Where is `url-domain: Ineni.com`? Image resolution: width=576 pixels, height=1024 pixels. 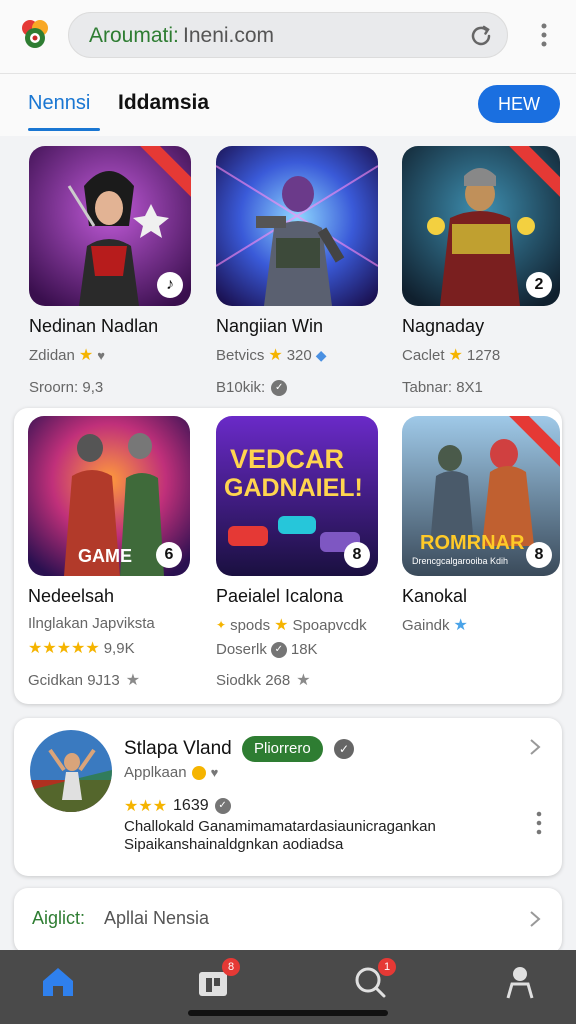 url-domain: Ineni.com is located at coordinates (229, 35).